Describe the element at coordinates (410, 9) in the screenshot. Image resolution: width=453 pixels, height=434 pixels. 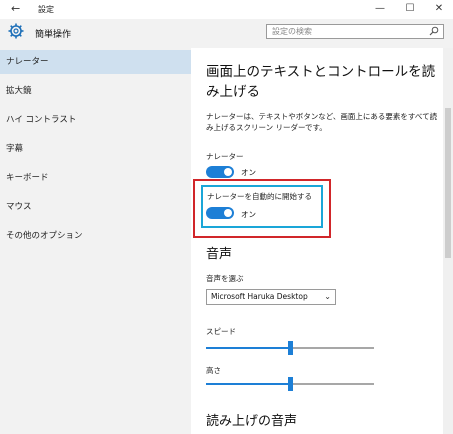
I see `maximize-button: ☐` at that location.